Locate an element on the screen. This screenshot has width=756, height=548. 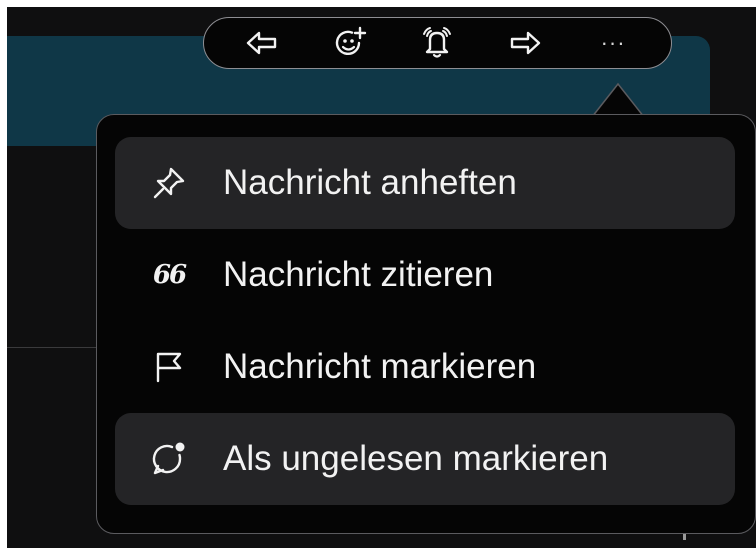
forward-arrow-icon is located at coordinates (526, 43).